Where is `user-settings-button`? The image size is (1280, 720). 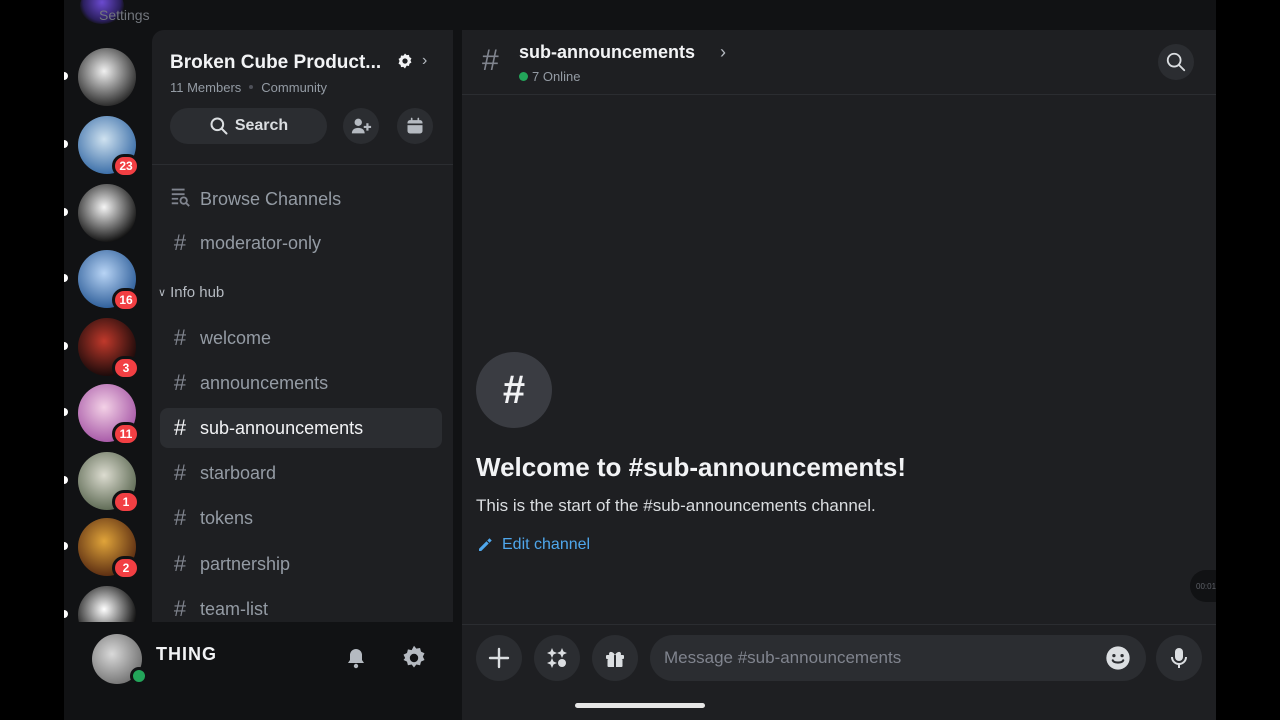
user-settings-button is located at coordinates (414, 658).